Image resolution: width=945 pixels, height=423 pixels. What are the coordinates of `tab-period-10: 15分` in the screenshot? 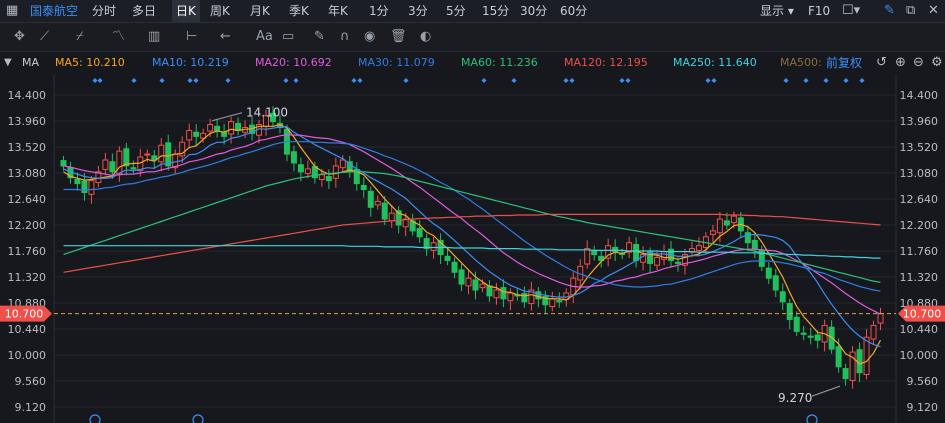 It's located at (495, 11).